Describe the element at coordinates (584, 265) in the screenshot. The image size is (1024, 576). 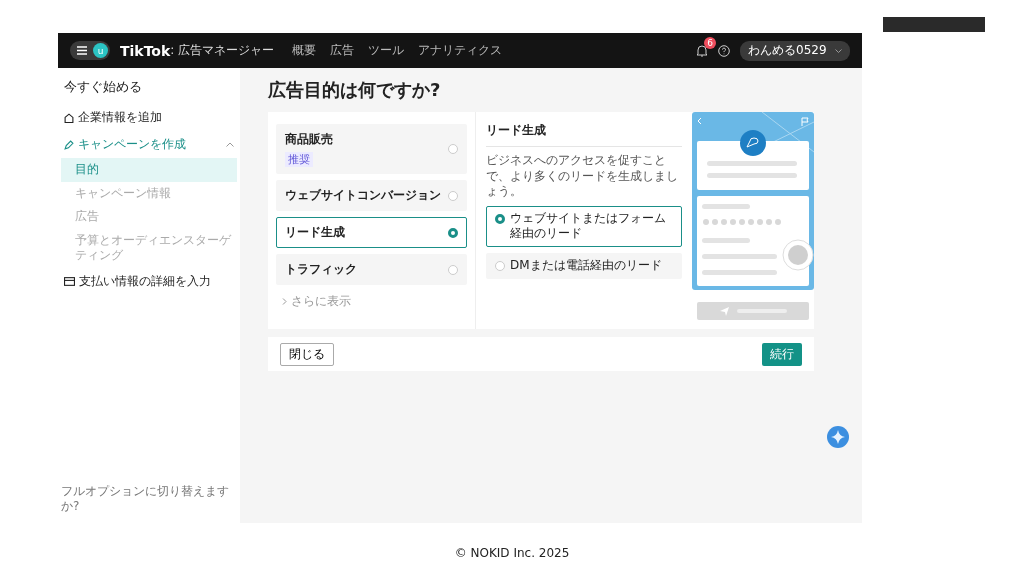
I see `lead-option: DMまたは電話経由のリード` at that location.